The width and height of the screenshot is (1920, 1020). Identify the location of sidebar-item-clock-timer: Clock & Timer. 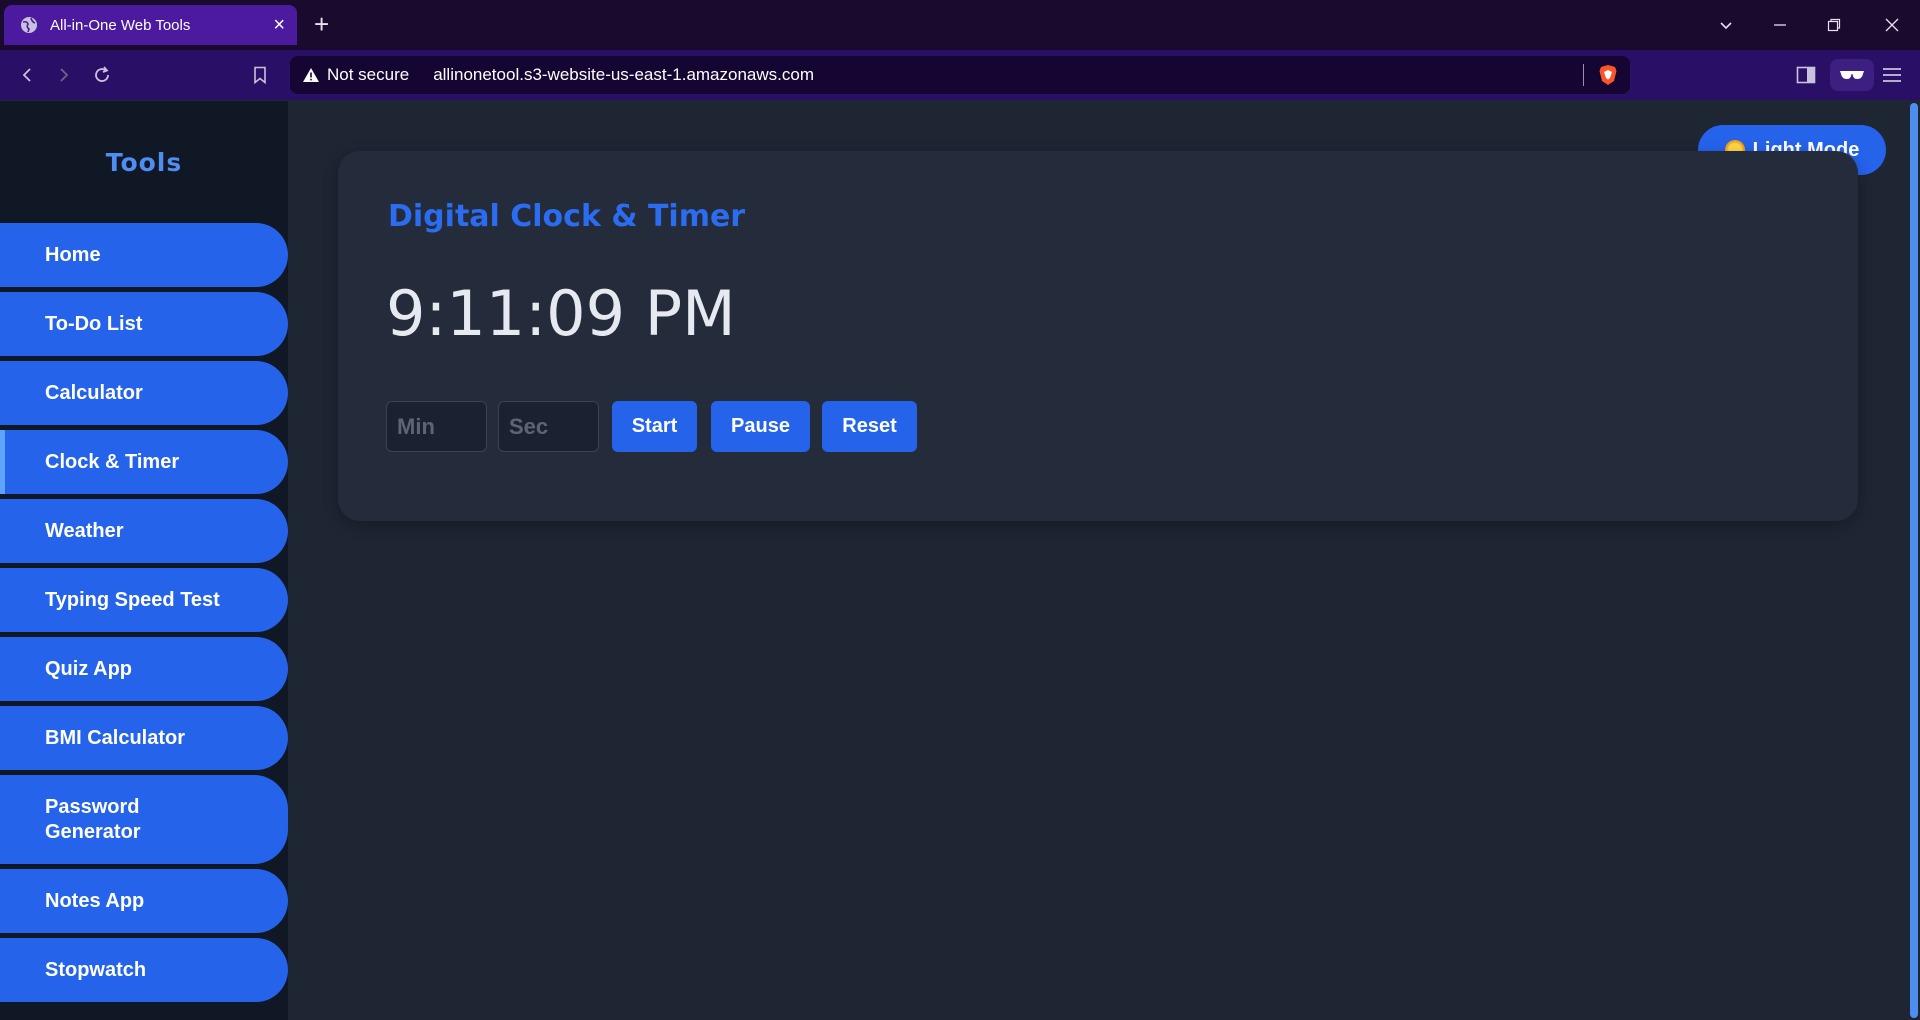
(144, 462).